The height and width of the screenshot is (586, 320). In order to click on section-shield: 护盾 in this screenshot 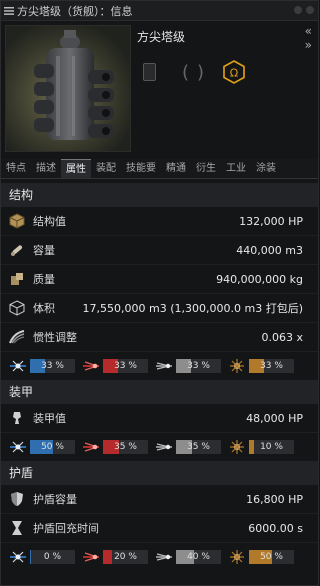, I will do `click(159, 473)`.